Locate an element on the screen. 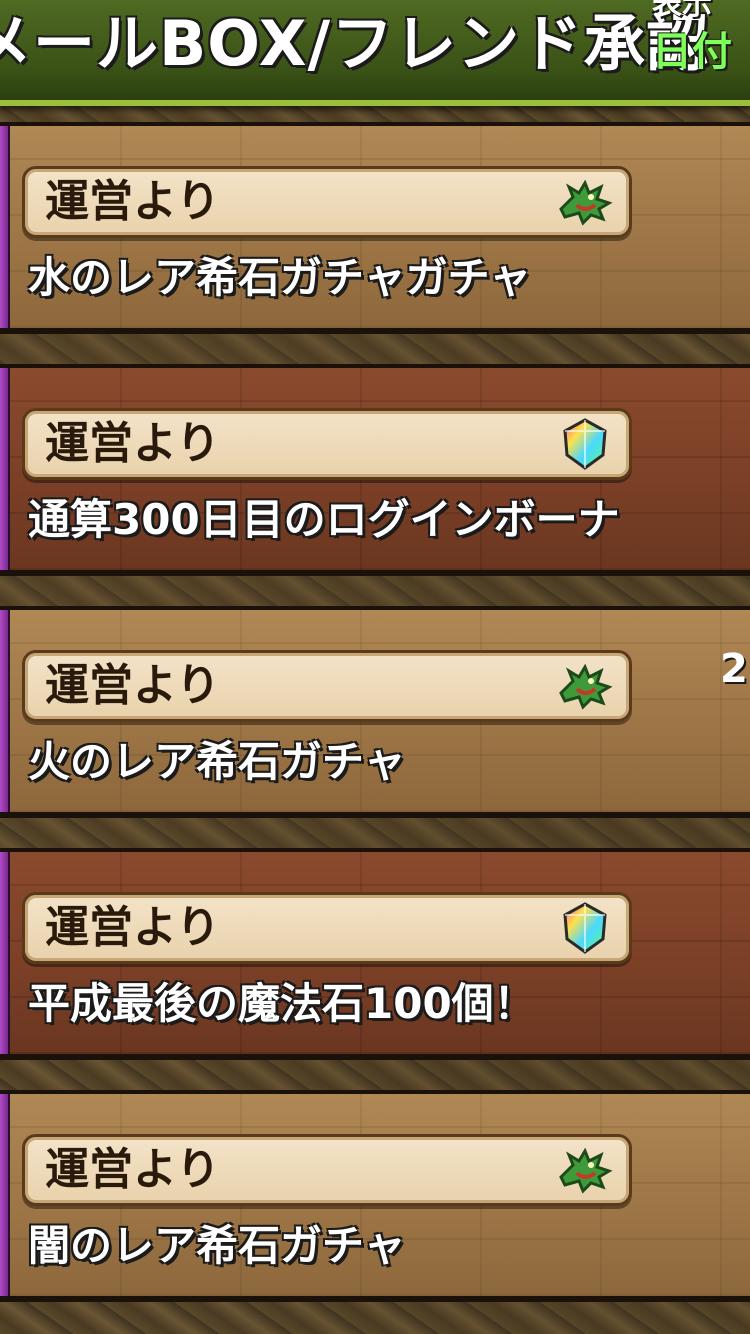 The width and height of the screenshot is (750, 1334). mail-subject: 通算300日目のログインボーナ is located at coordinates (324, 519).